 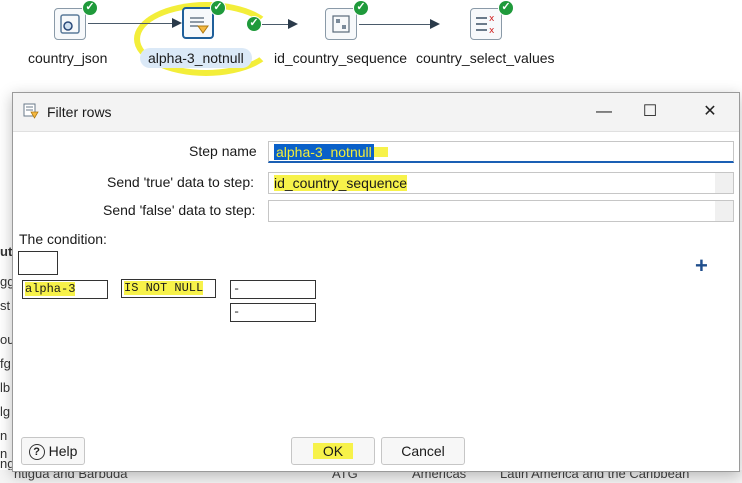 What do you see at coordinates (180, 182) in the screenshot?
I see `true-step-label: Send 'true' data to step:` at bounding box center [180, 182].